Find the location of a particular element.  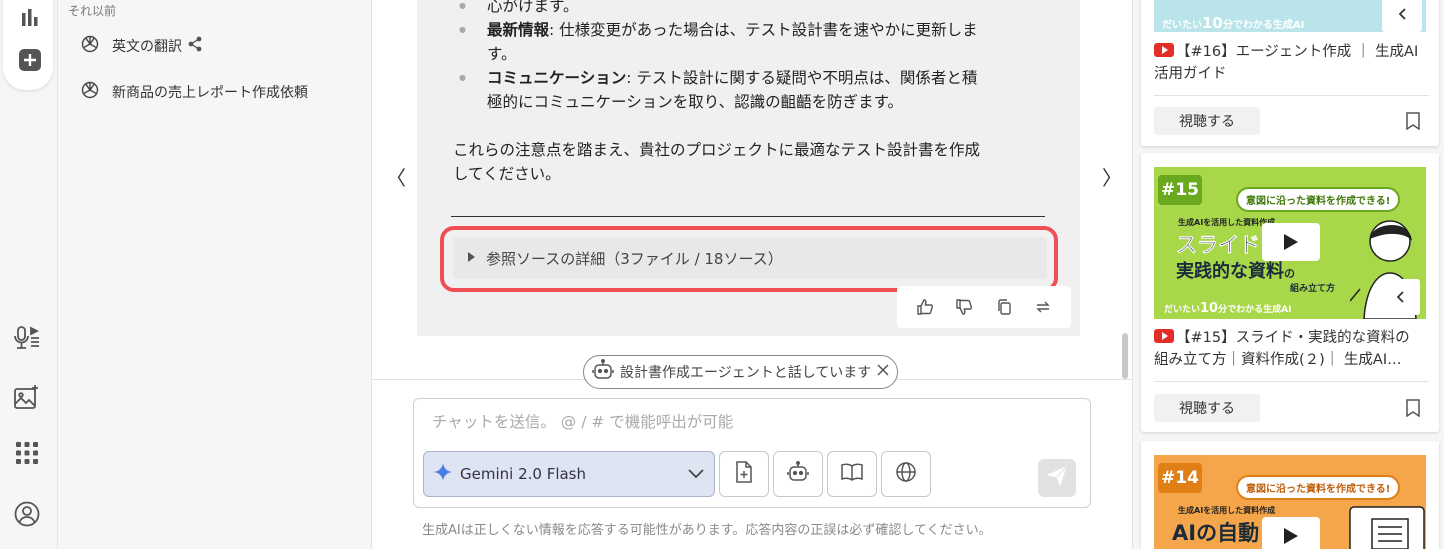

rail-top-group is located at coordinates (28, 45).